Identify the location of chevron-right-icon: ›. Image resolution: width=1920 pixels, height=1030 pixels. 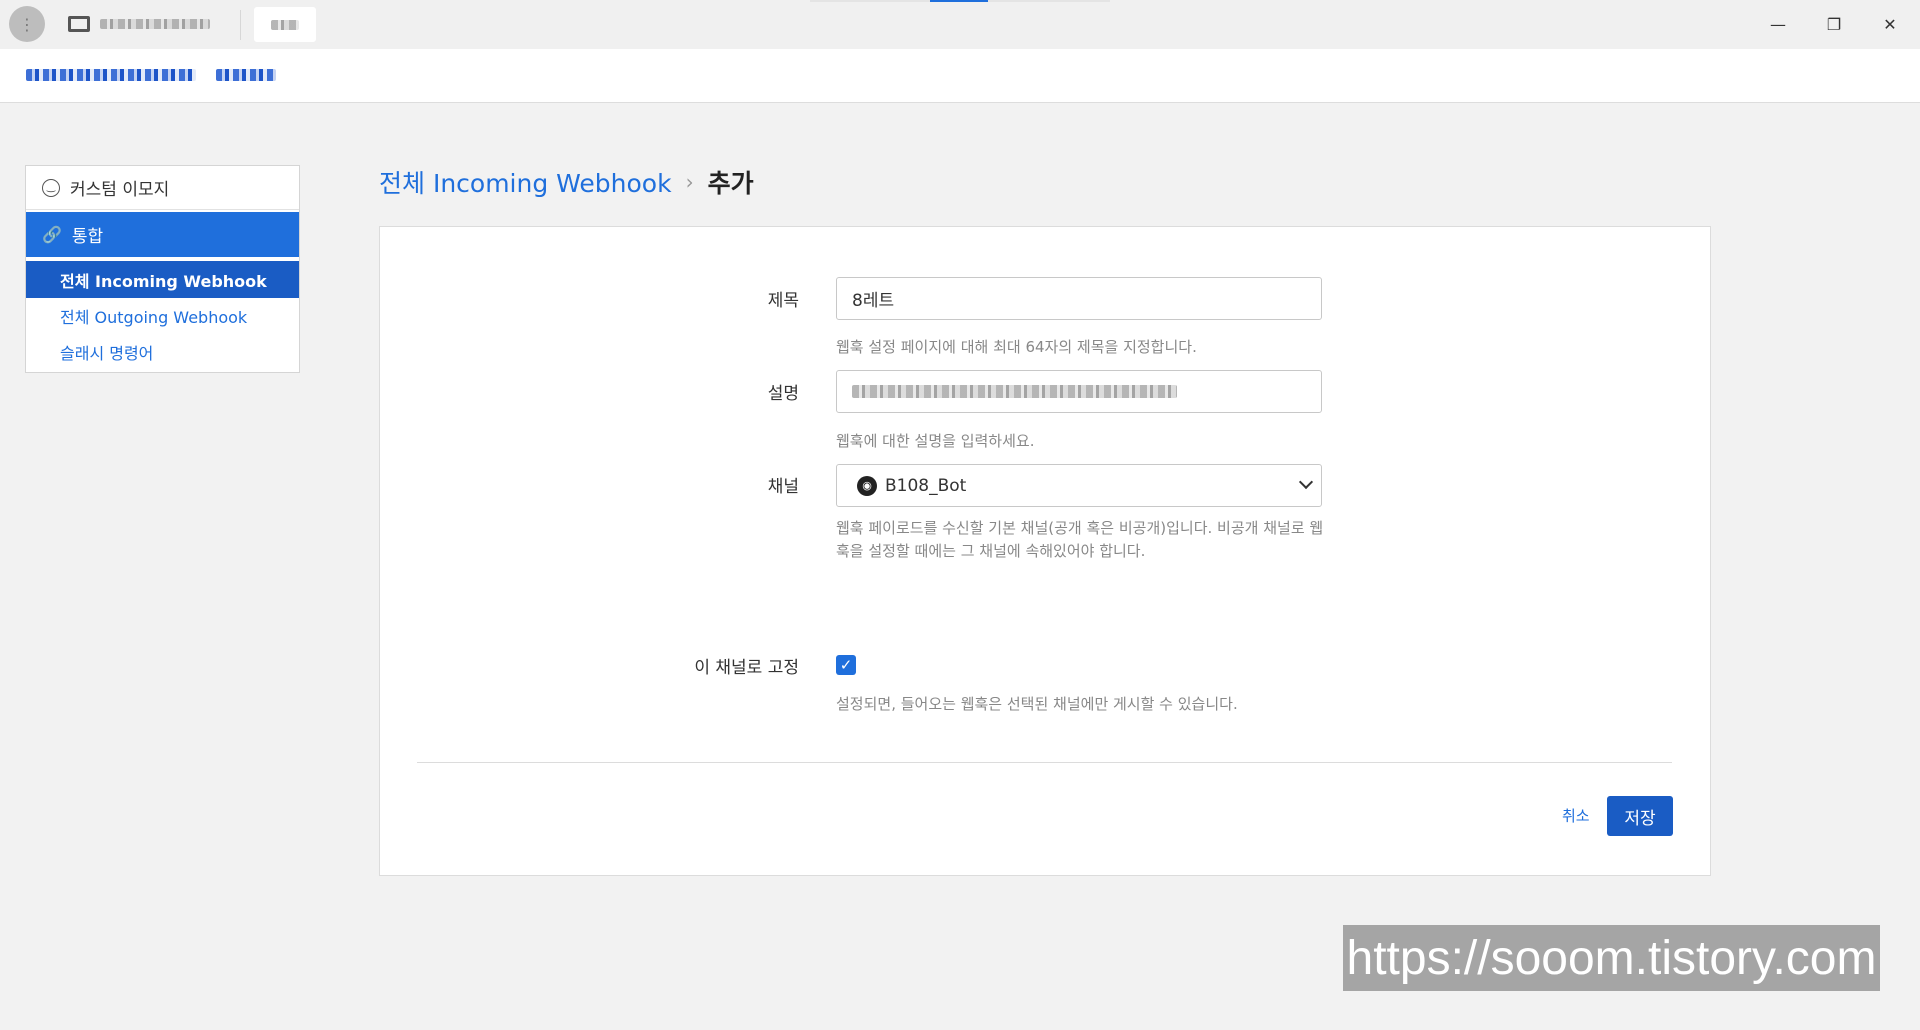
(689, 182).